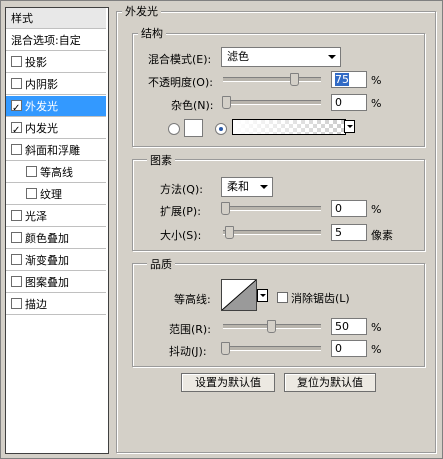 This screenshot has width=443, height=459. Describe the element at coordinates (330, 382) in the screenshot. I see `reset-default-button: 复位为默认值` at that location.